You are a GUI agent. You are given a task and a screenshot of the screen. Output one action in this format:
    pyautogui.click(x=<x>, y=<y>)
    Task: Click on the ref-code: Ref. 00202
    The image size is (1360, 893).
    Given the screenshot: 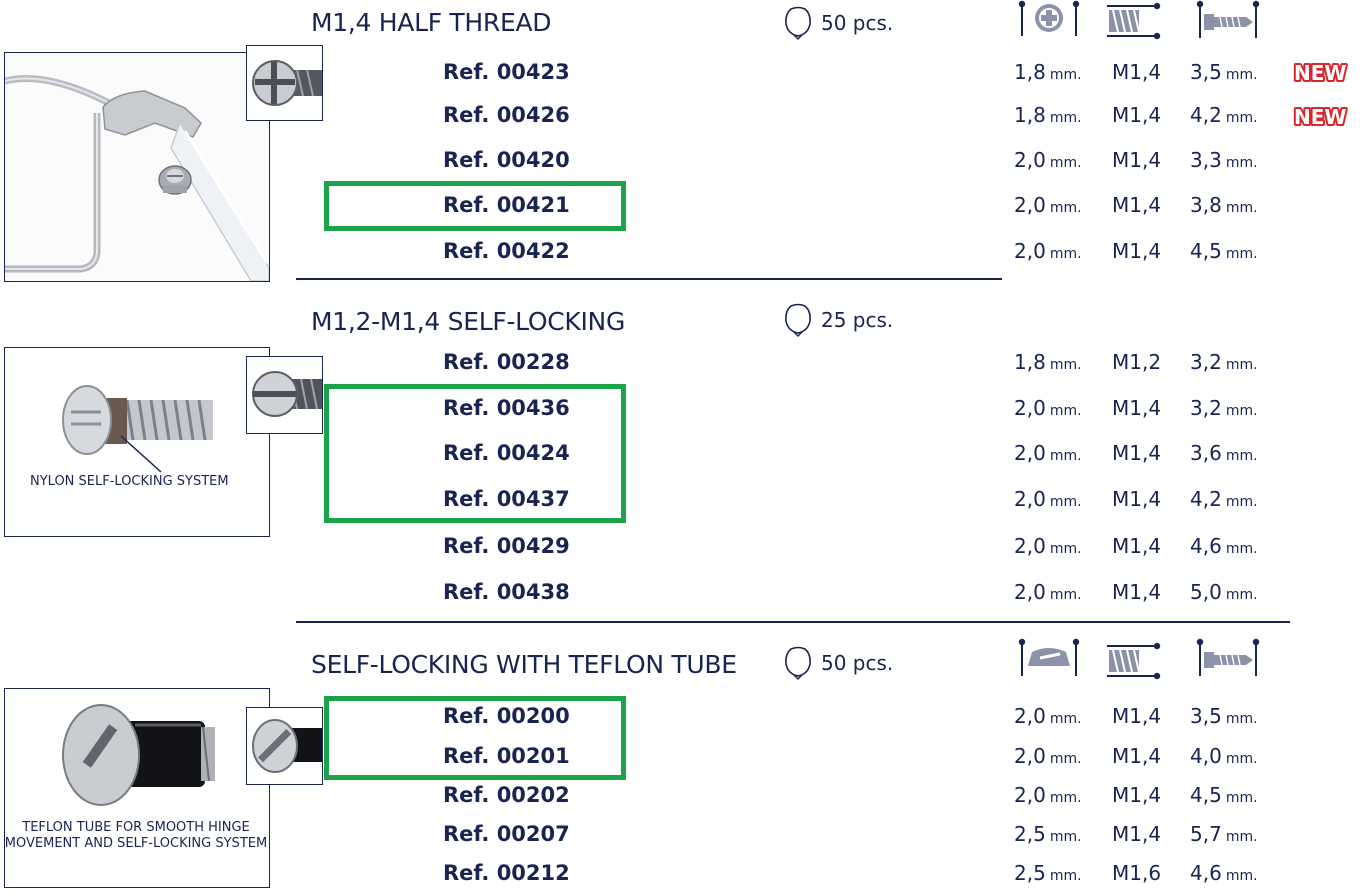 What is the action you would take?
    pyautogui.click(x=506, y=795)
    